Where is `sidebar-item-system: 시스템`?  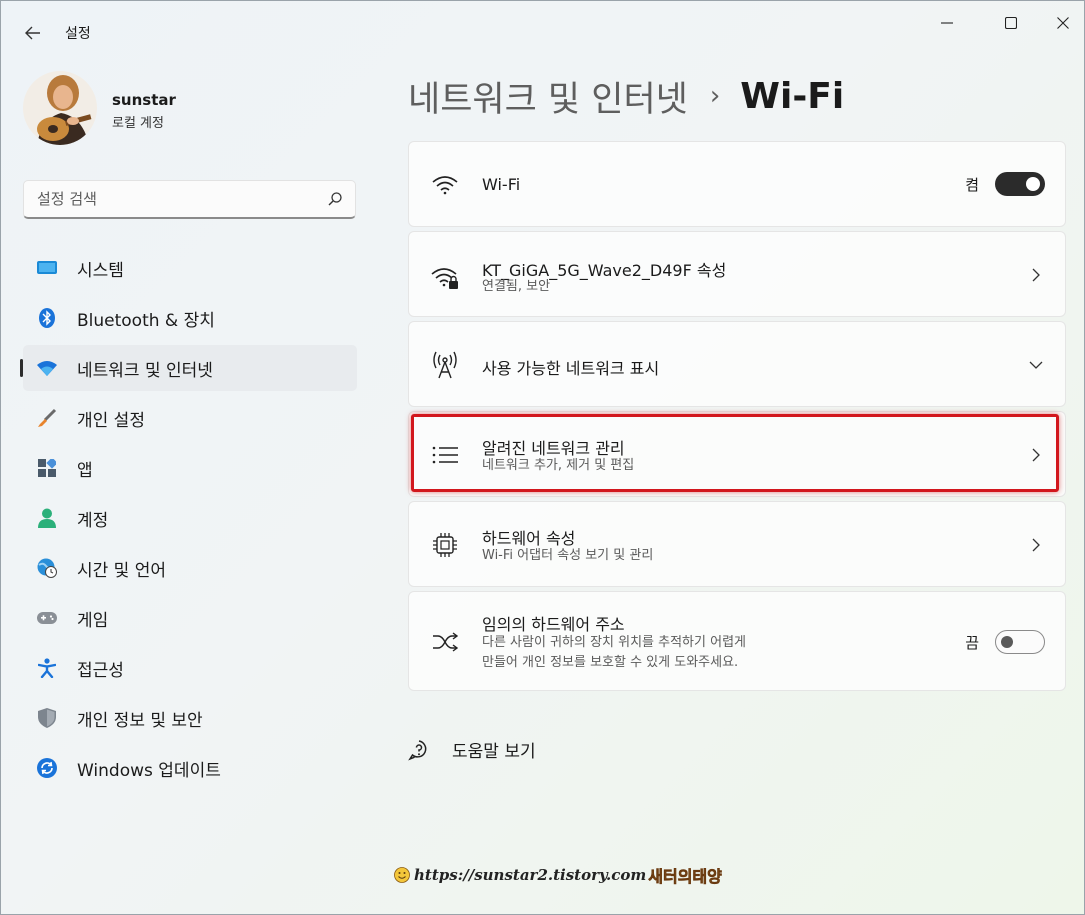 sidebar-item-system: 시스템 is located at coordinates (190, 268).